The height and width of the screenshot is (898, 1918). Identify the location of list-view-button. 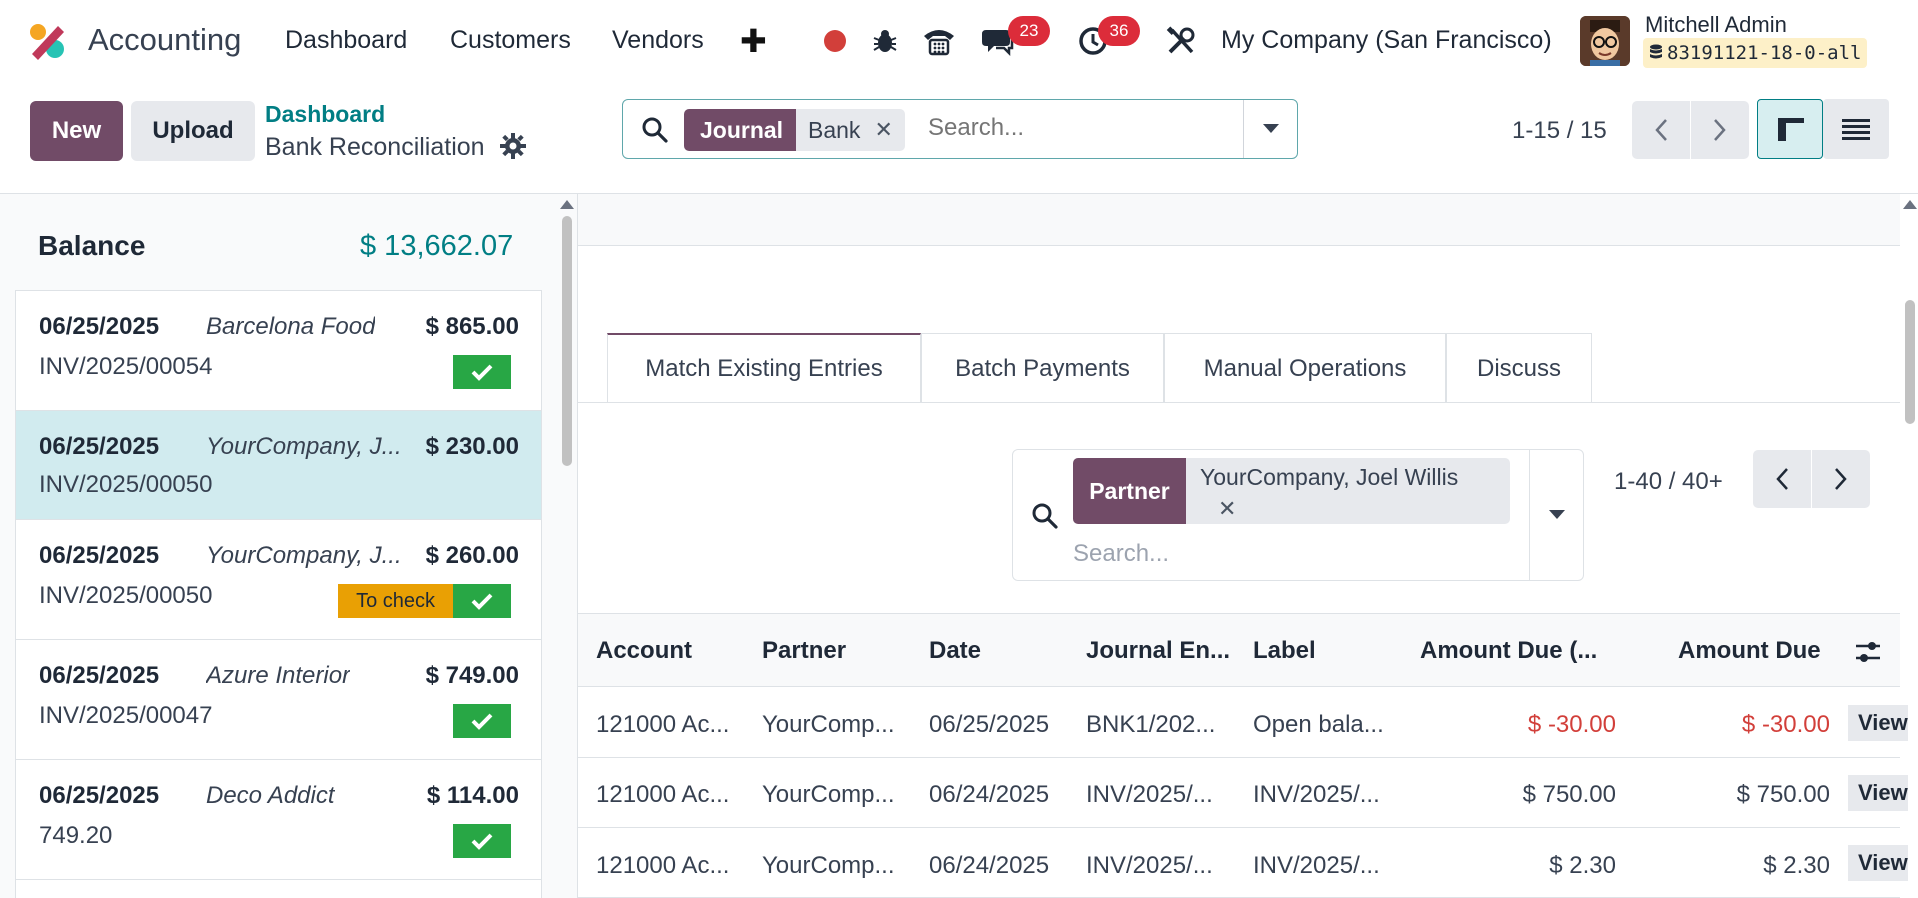
(1856, 129).